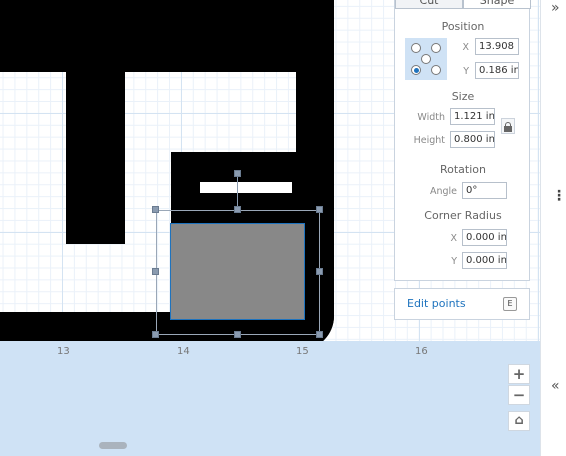 The height and width of the screenshot is (456, 566). I want to click on rotation-title: Rotation, so click(462, 169).